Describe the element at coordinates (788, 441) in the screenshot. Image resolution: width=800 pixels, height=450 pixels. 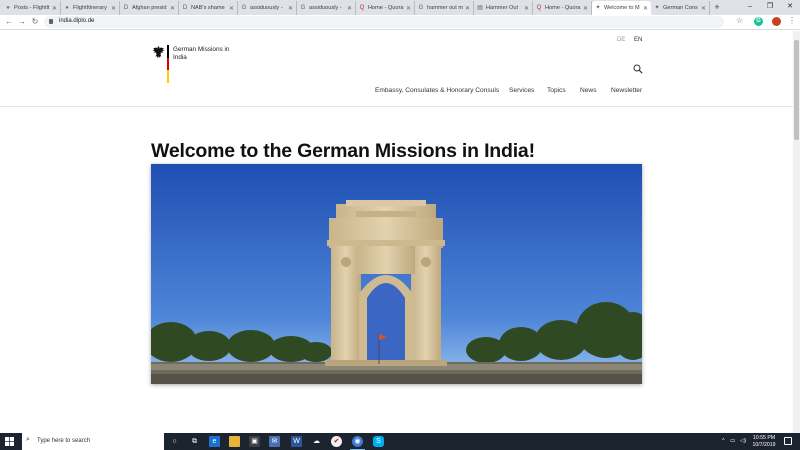
I see `notification-center-icon` at that location.